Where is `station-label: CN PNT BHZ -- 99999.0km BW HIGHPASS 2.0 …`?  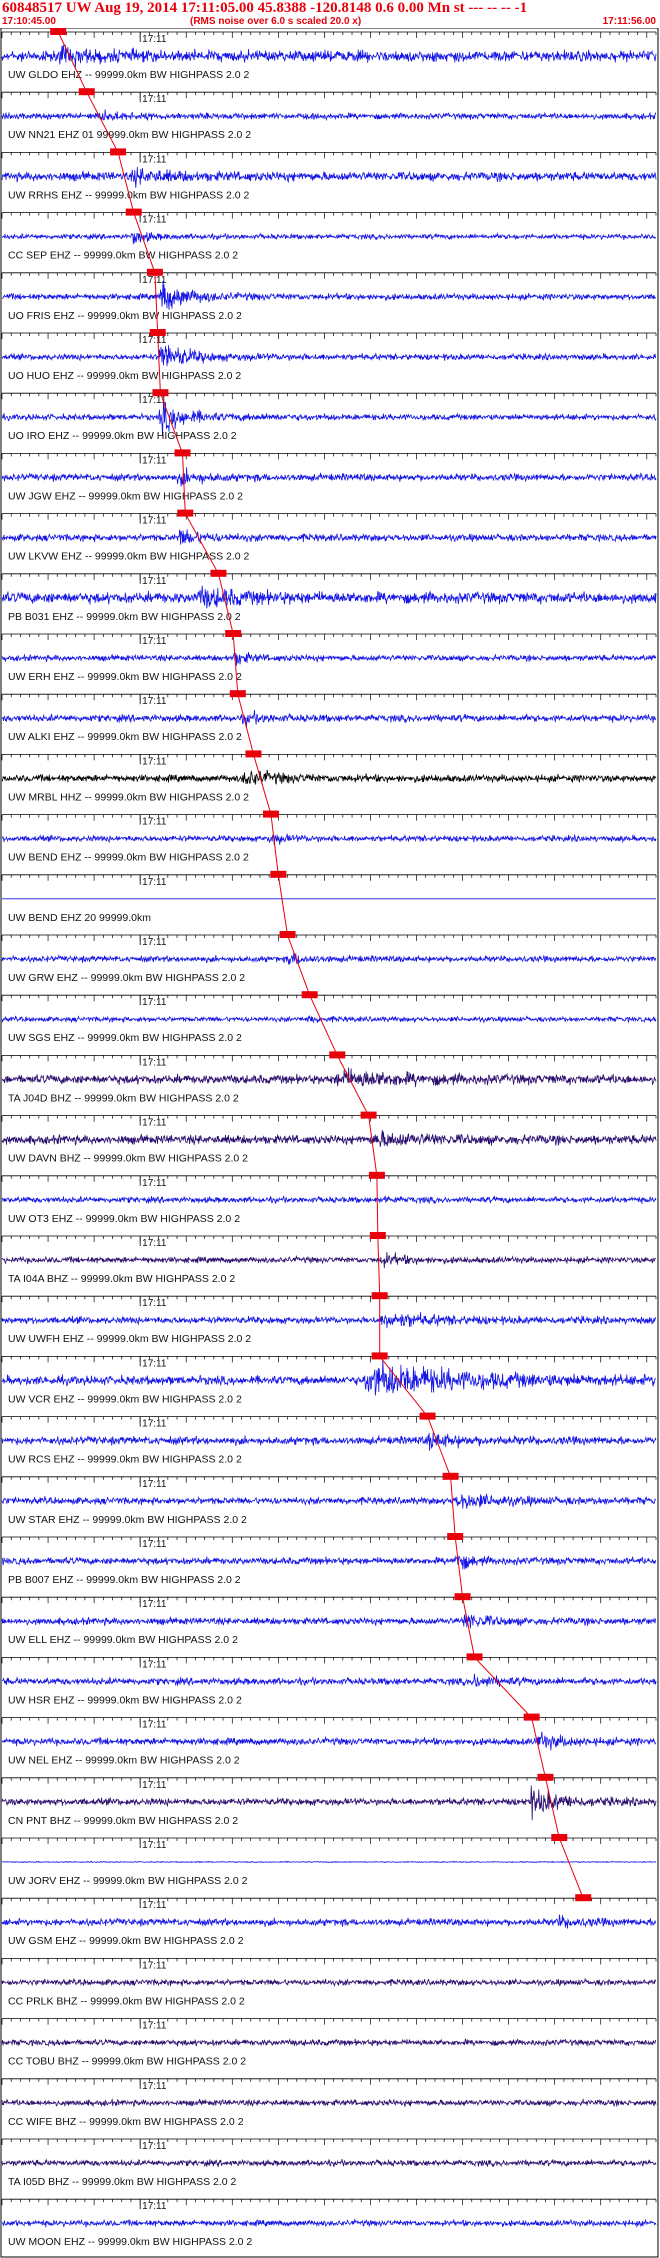
station-label: CN PNT BHZ -- 99999.0km BW HIGHPASS 2.0 … is located at coordinates (123, 1821).